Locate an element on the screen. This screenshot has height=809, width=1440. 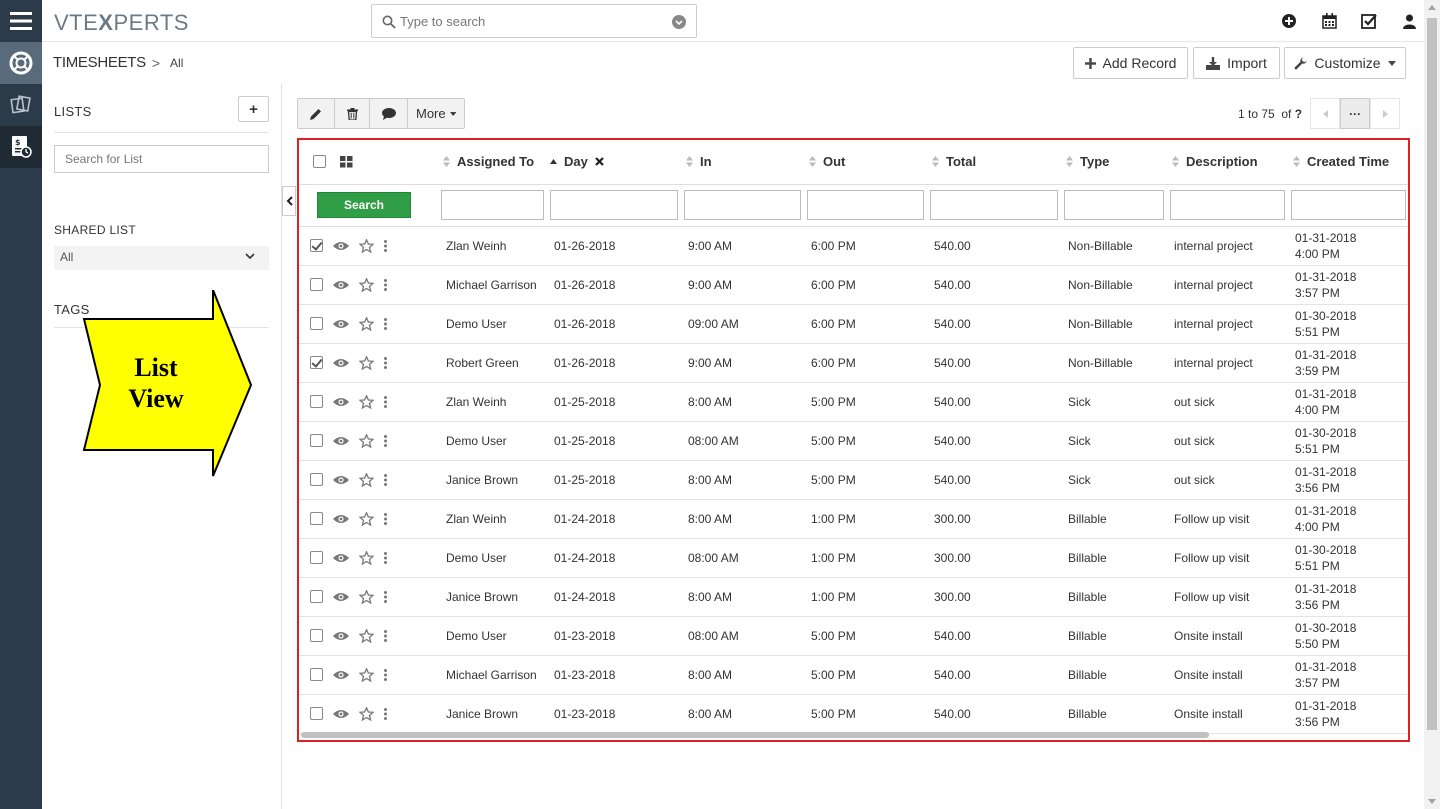
column-header-type: Type is located at coordinates (1111, 162).